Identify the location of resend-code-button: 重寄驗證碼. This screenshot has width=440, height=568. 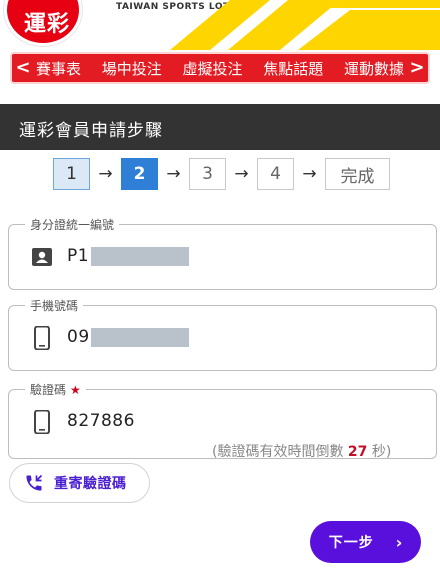
(79, 483).